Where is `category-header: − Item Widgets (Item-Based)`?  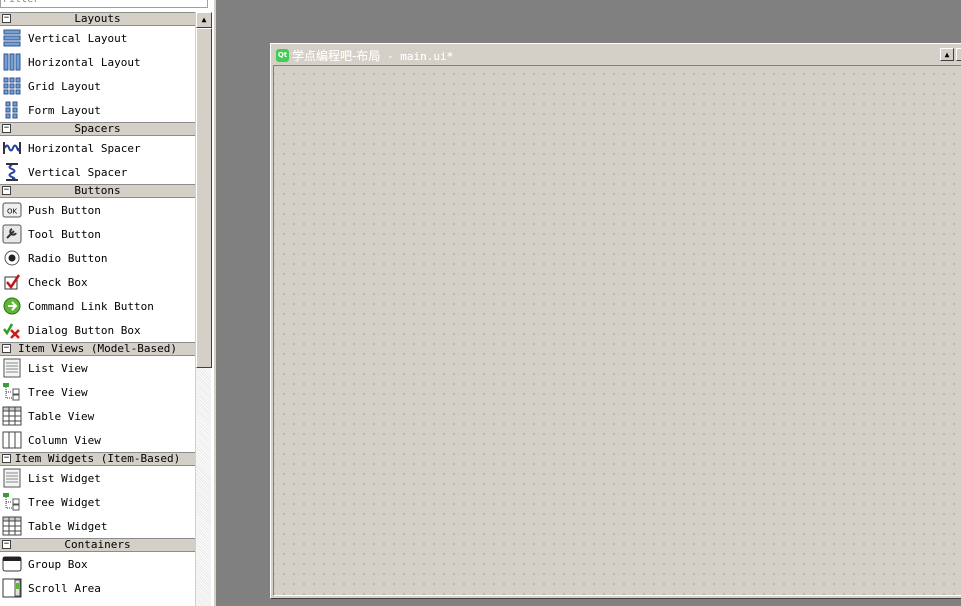
category-header: − Item Widgets (Item-Based) is located at coordinates (97, 459).